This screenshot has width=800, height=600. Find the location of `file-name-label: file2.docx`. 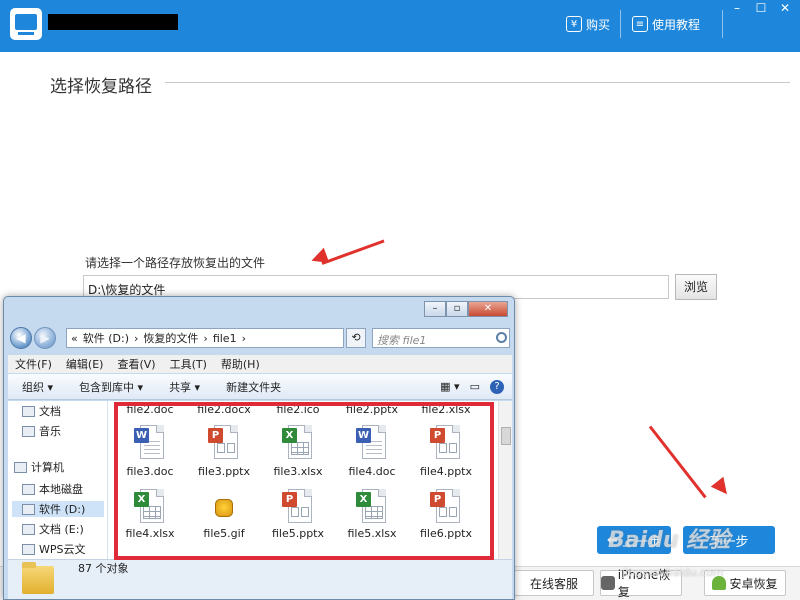

file-name-label: file2.docx is located at coordinates (224, 409).